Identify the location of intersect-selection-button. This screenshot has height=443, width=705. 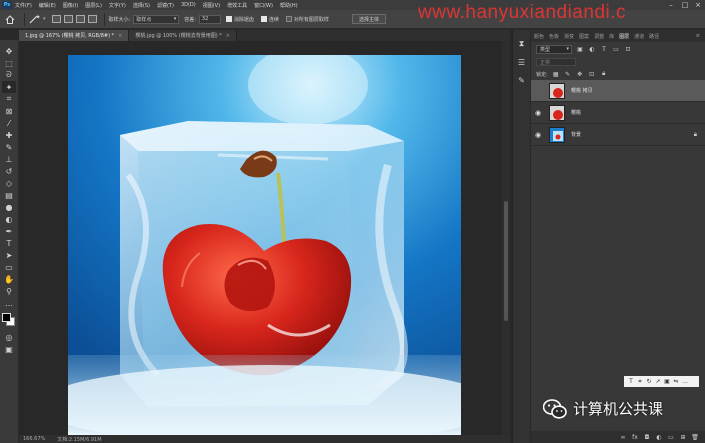
(92, 19).